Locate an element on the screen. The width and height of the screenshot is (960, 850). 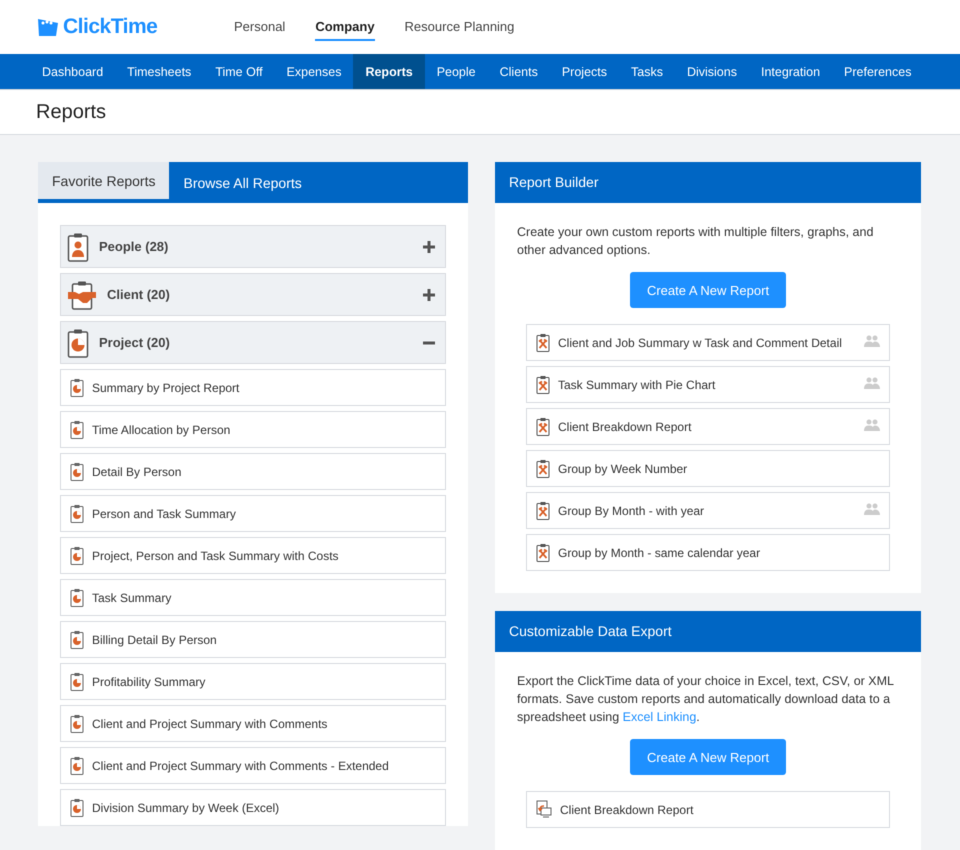
report-item: Division Summary by Week (Excel) is located at coordinates (253, 807).